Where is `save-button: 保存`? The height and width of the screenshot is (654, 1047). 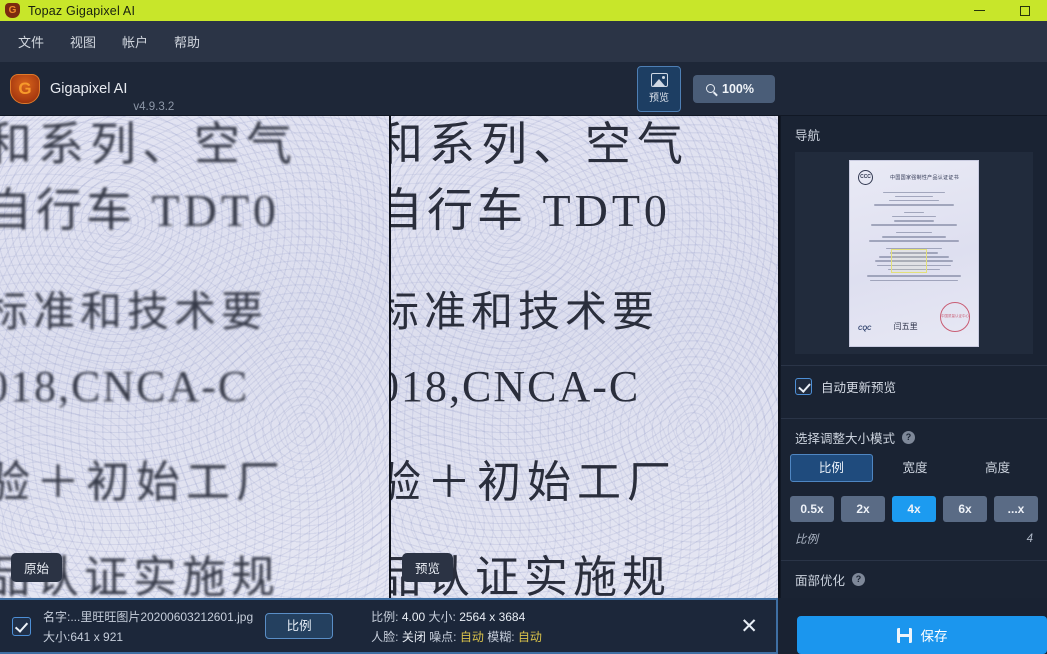 save-button: 保存 is located at coordinates (922, 635).